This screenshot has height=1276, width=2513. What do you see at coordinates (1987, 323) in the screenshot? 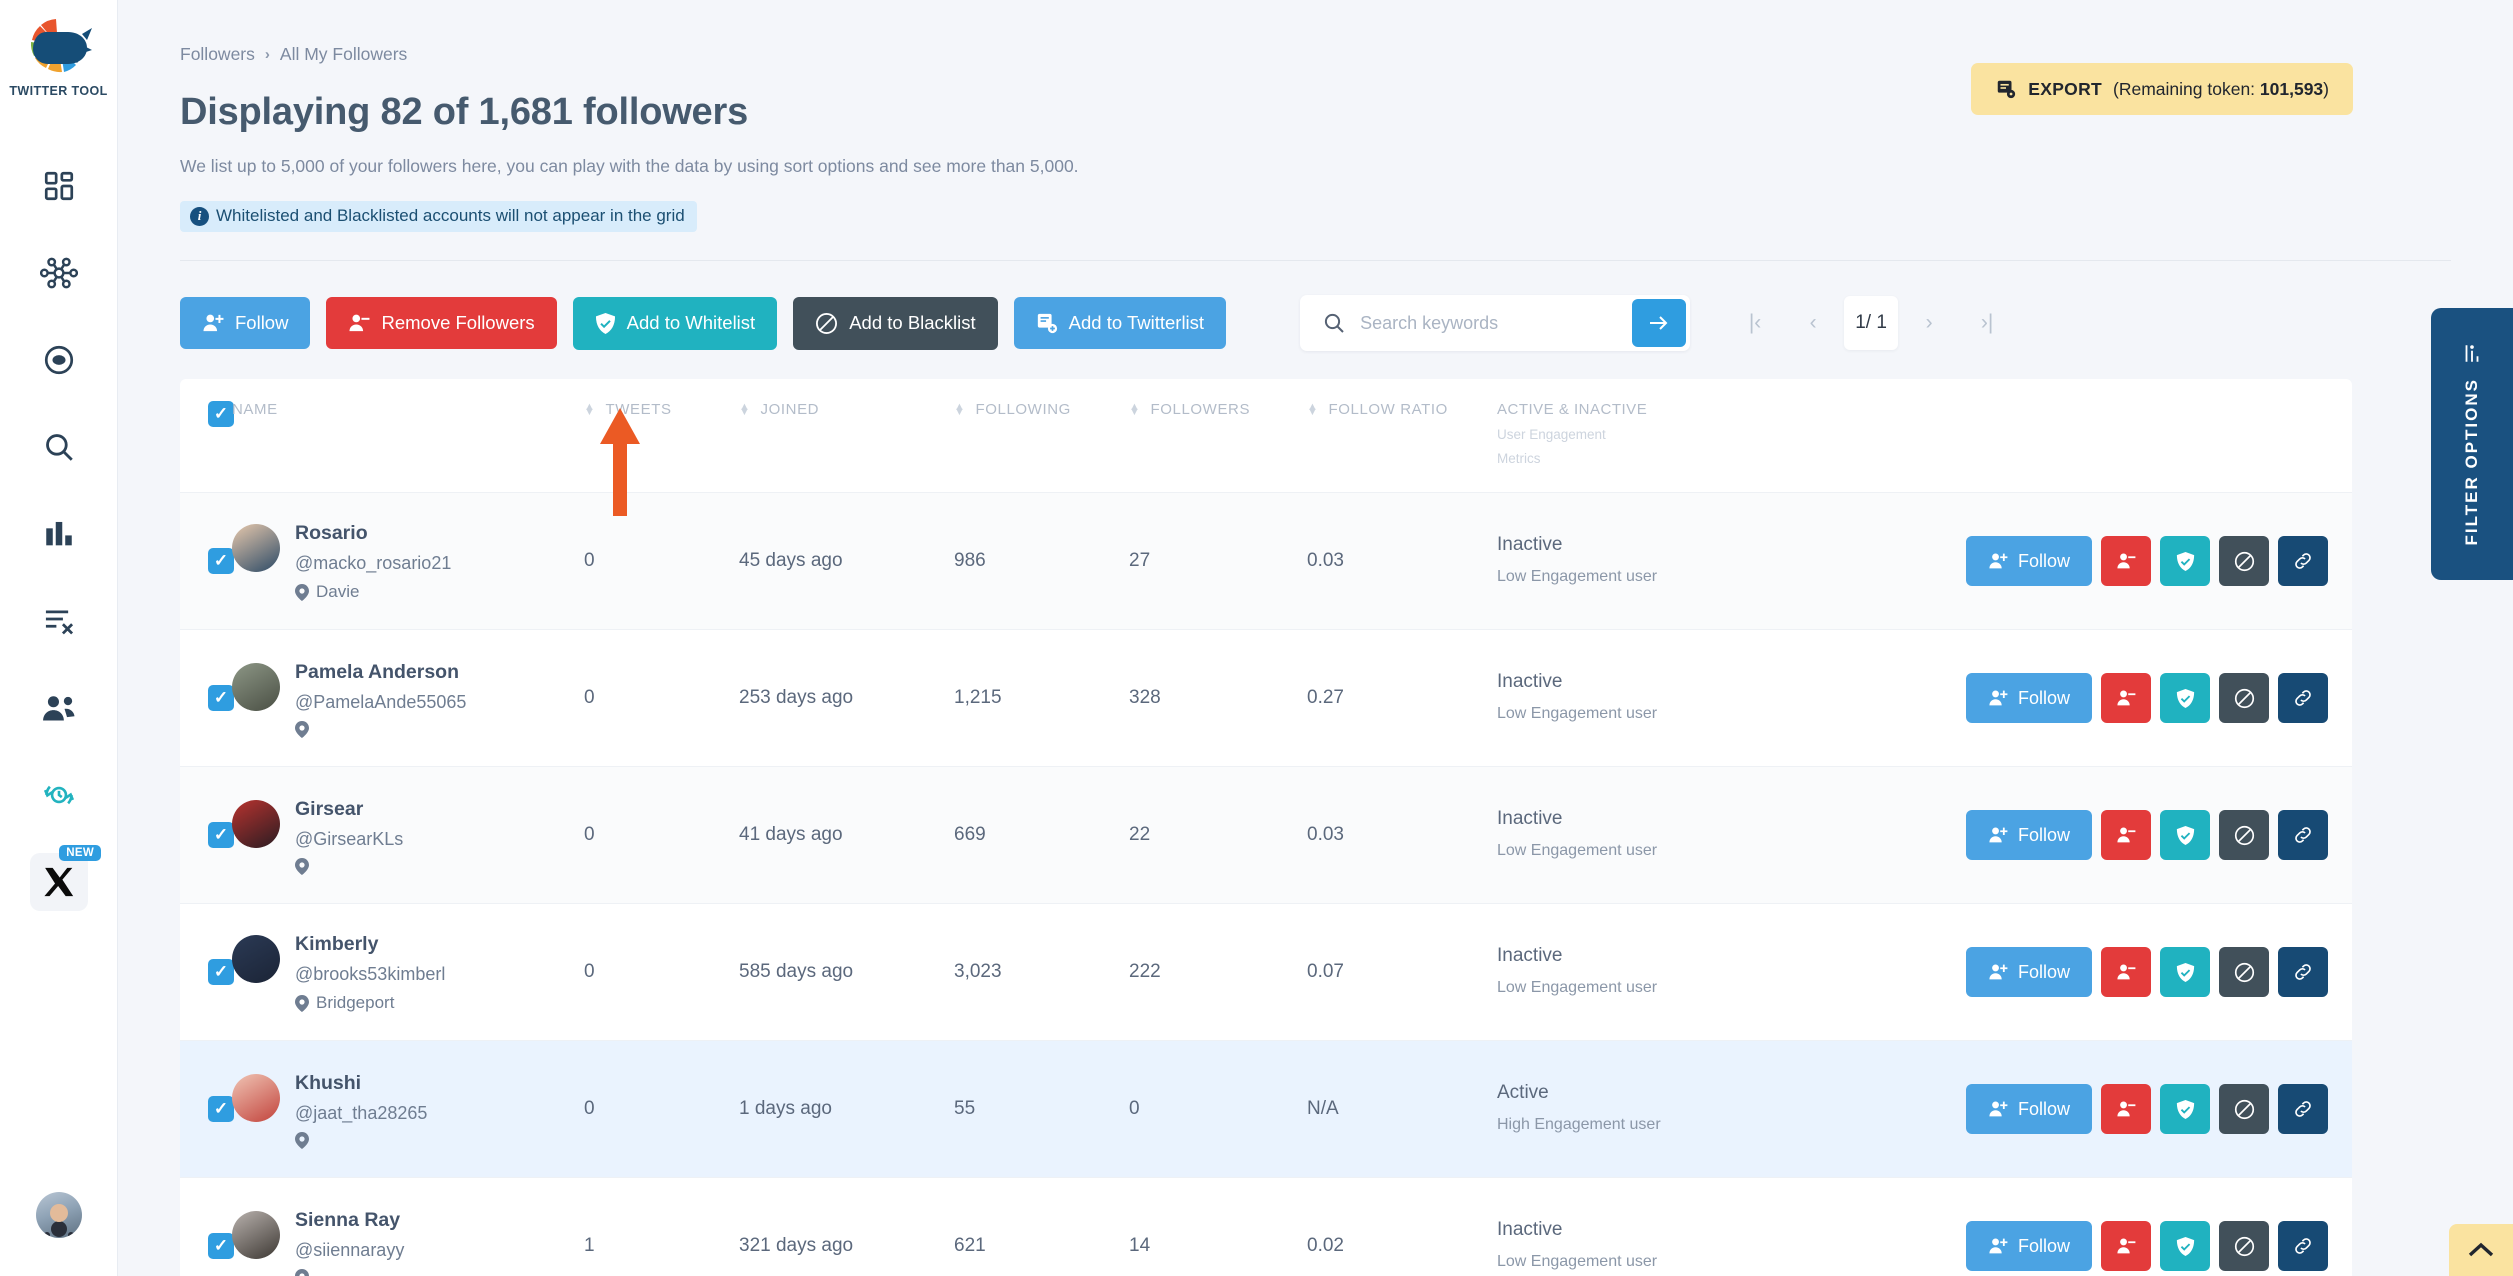
I see `pagination-last-button: ›|` at bounding box center [1987, 323].